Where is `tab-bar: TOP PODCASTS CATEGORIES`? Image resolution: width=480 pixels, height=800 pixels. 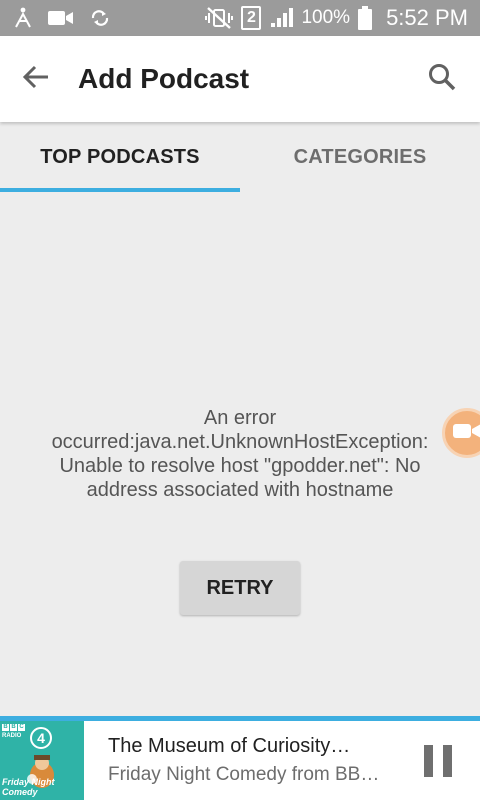 tab-bar: TOP PODCASTS CATEGORIES is located at coordinates (240, 157).